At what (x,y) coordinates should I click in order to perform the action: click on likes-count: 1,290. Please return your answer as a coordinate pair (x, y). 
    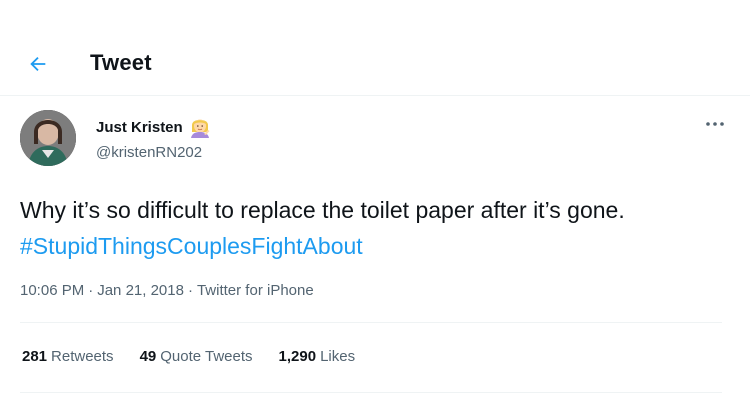
    Looking at the image, I should click on (297, 356).